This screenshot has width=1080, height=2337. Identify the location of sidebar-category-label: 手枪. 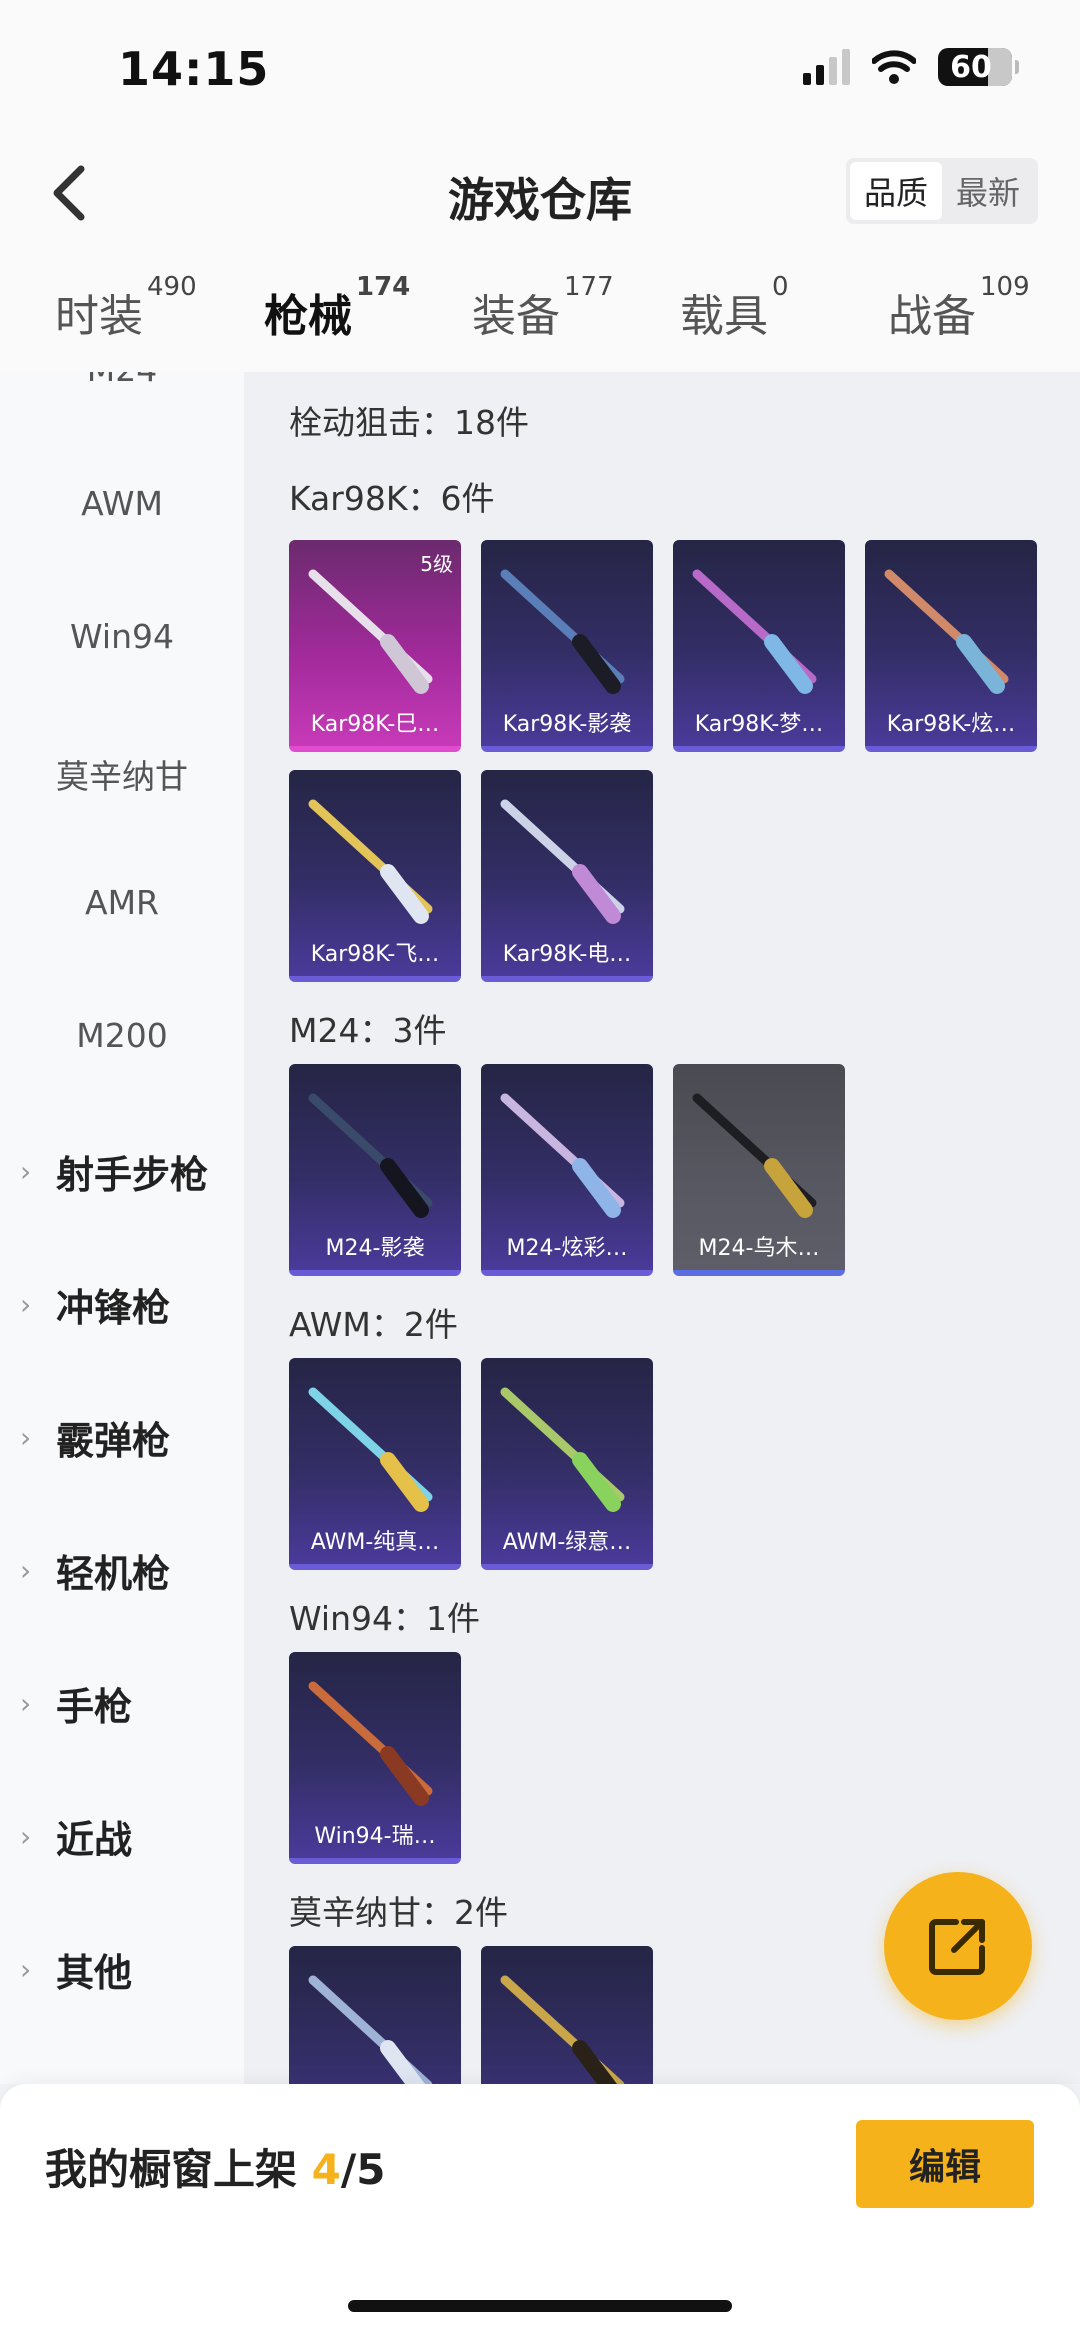
(94, 1707).